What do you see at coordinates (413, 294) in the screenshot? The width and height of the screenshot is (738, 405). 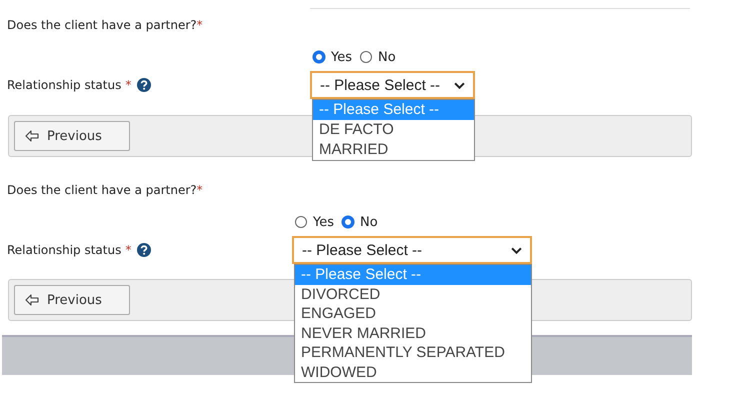 I see `dropdown-option: DIVORCED` at bounding box center [413, 294].